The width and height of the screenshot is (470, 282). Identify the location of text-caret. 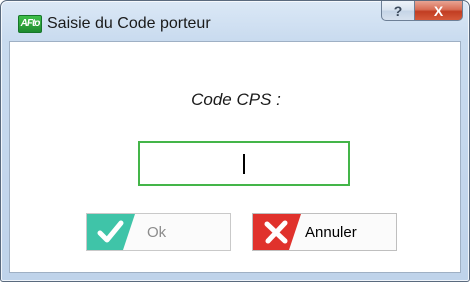
(244, 163).